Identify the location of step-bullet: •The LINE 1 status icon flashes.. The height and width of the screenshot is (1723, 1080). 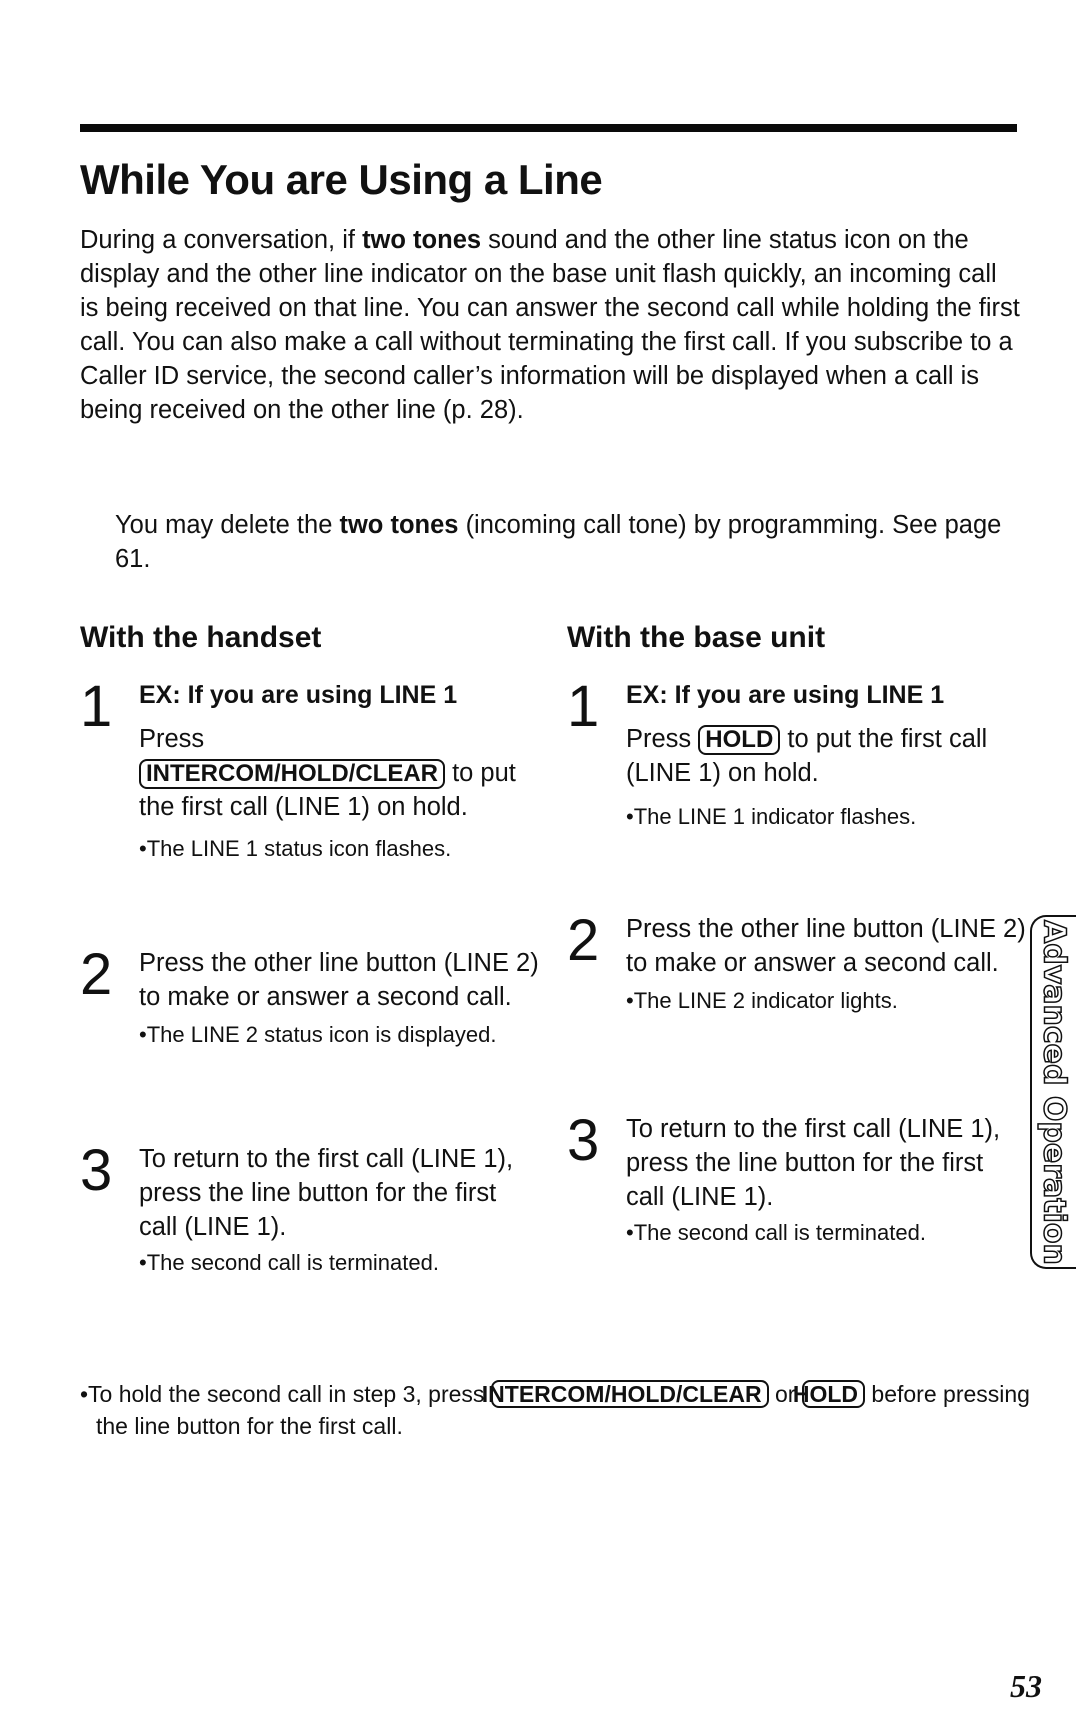
(295, 848).